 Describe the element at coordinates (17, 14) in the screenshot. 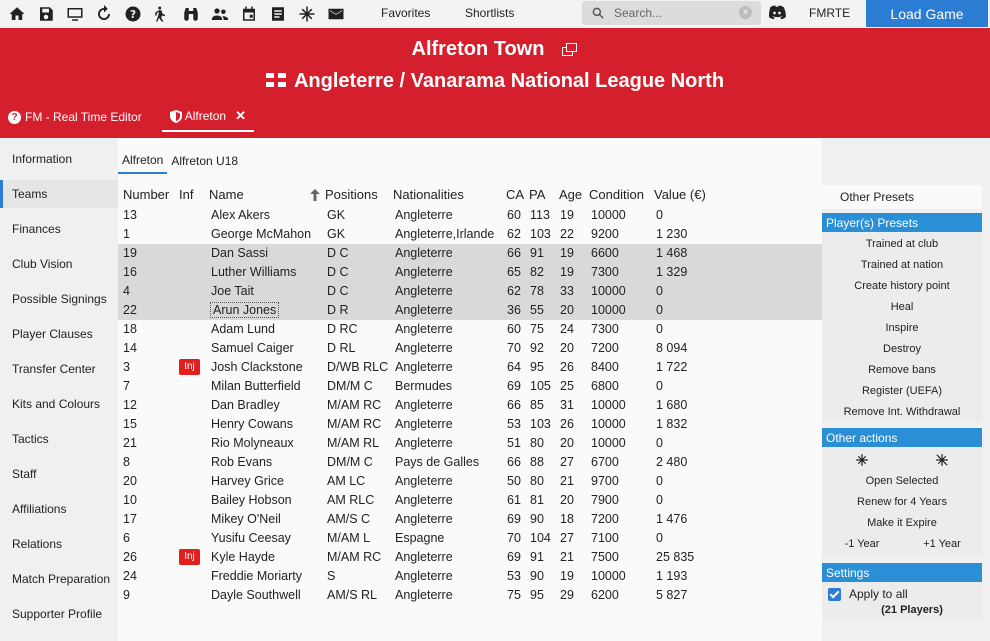

I see `home-icon` at that location.